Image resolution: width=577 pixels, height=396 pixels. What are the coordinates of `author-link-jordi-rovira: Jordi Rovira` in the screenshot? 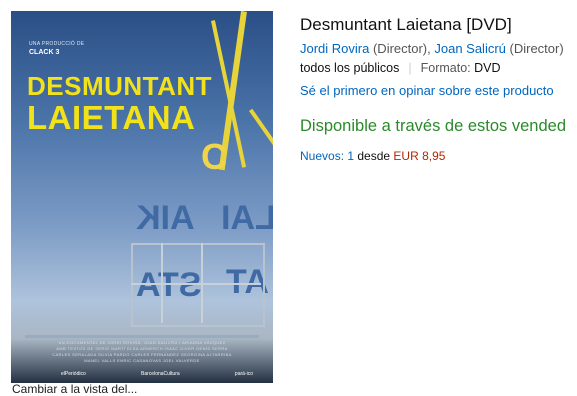 It's located at (334, 48).